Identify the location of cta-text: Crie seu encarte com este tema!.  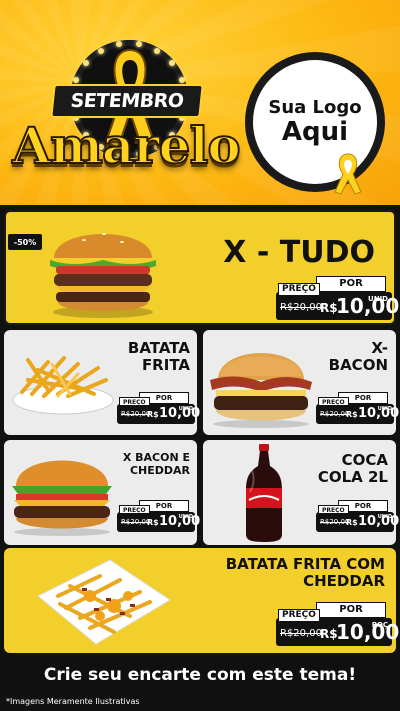
(200, 675).